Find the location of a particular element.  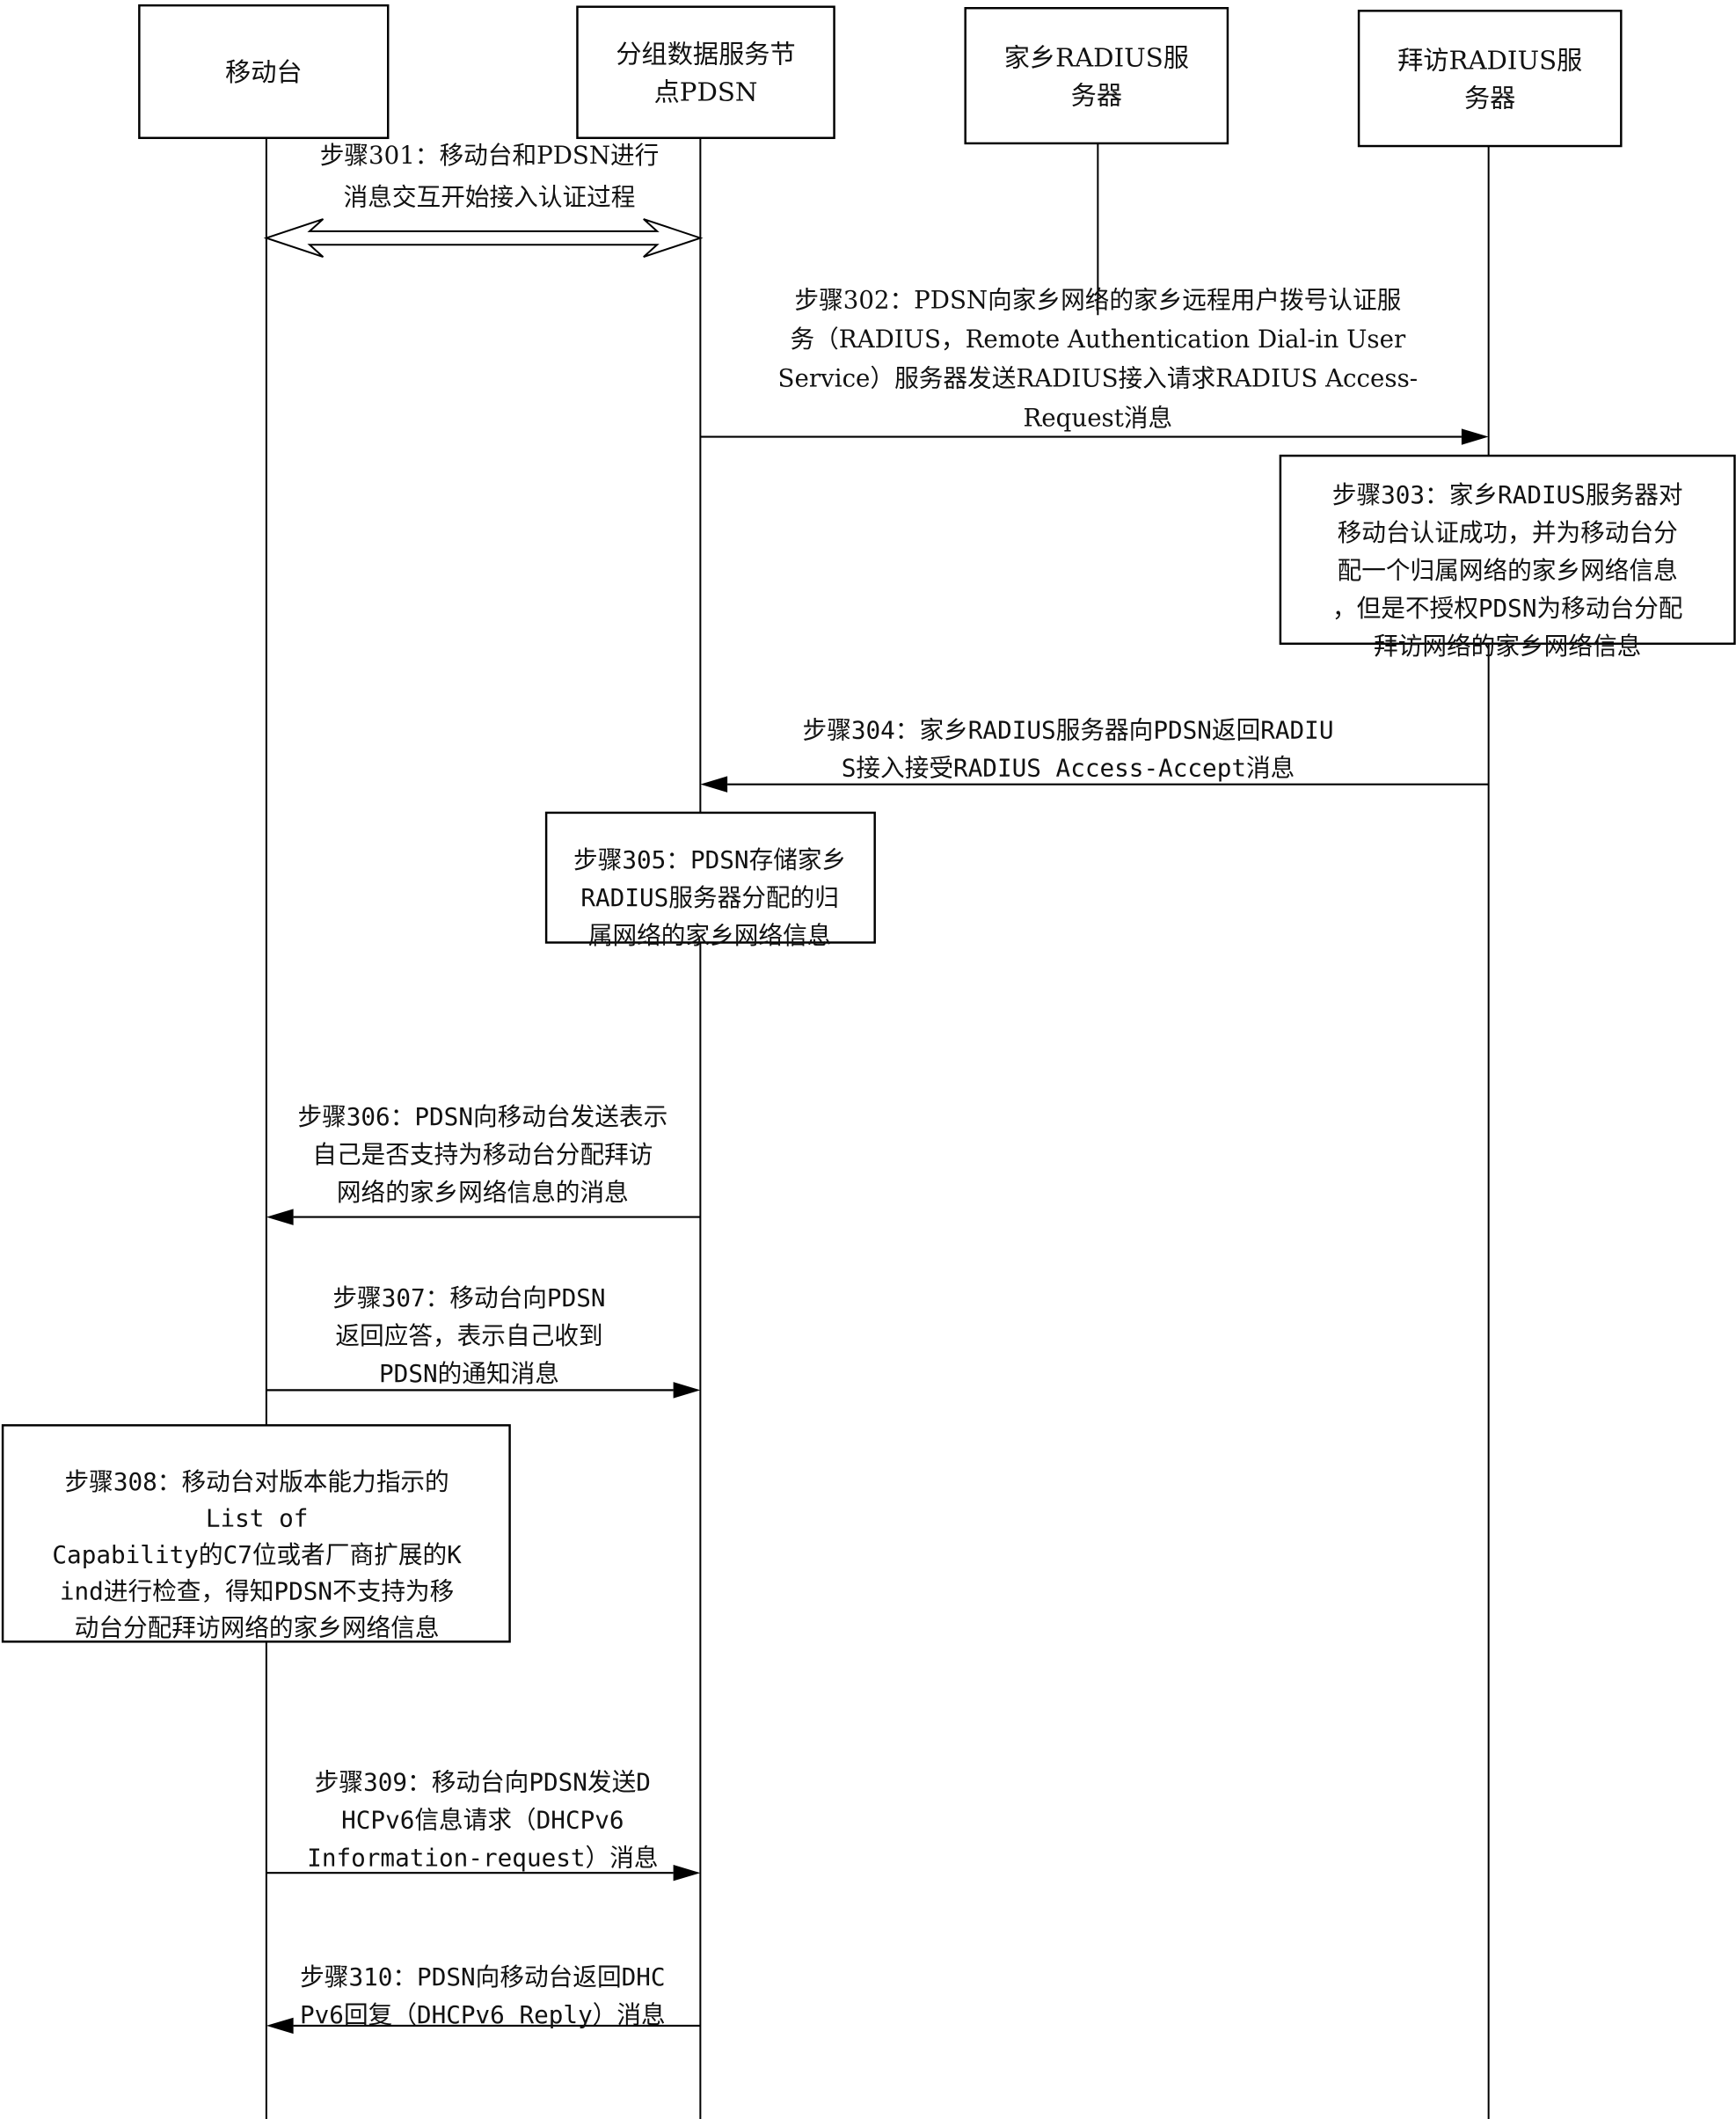

step-label: Pv6回复（DHCPv6 Reply）消息 is located at coordinates (483, 2014).